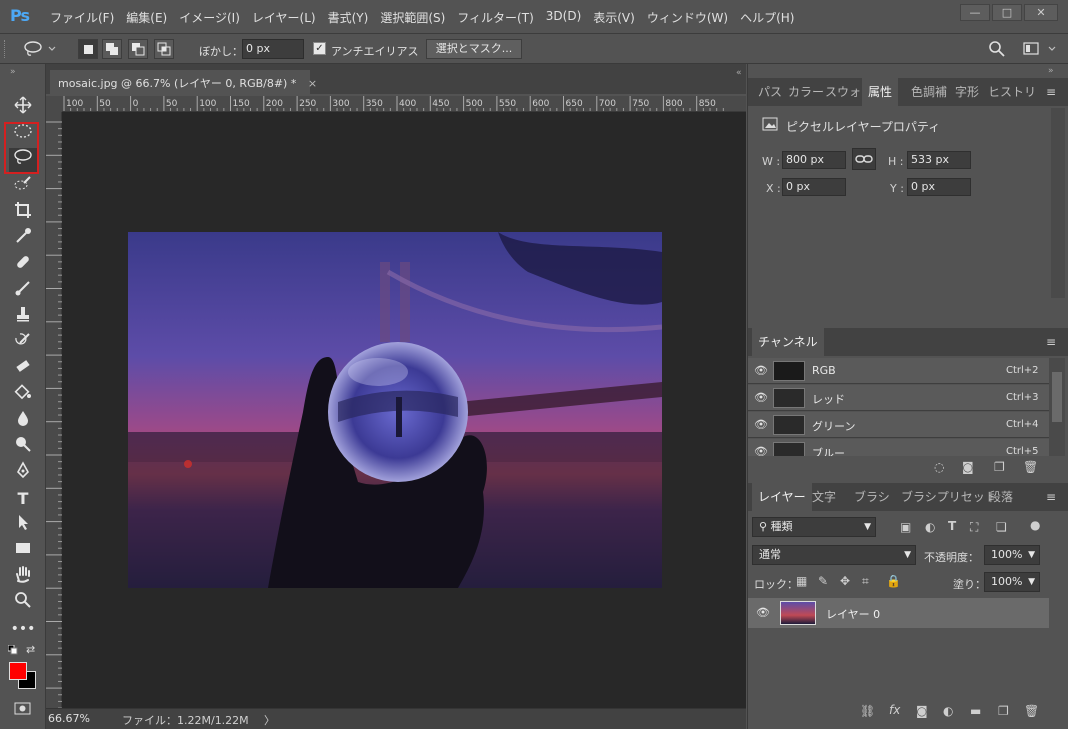  Describe the element at coordinates (563, 17) in the screenshot. I see `menu-3d: 3D(D)` at that location.